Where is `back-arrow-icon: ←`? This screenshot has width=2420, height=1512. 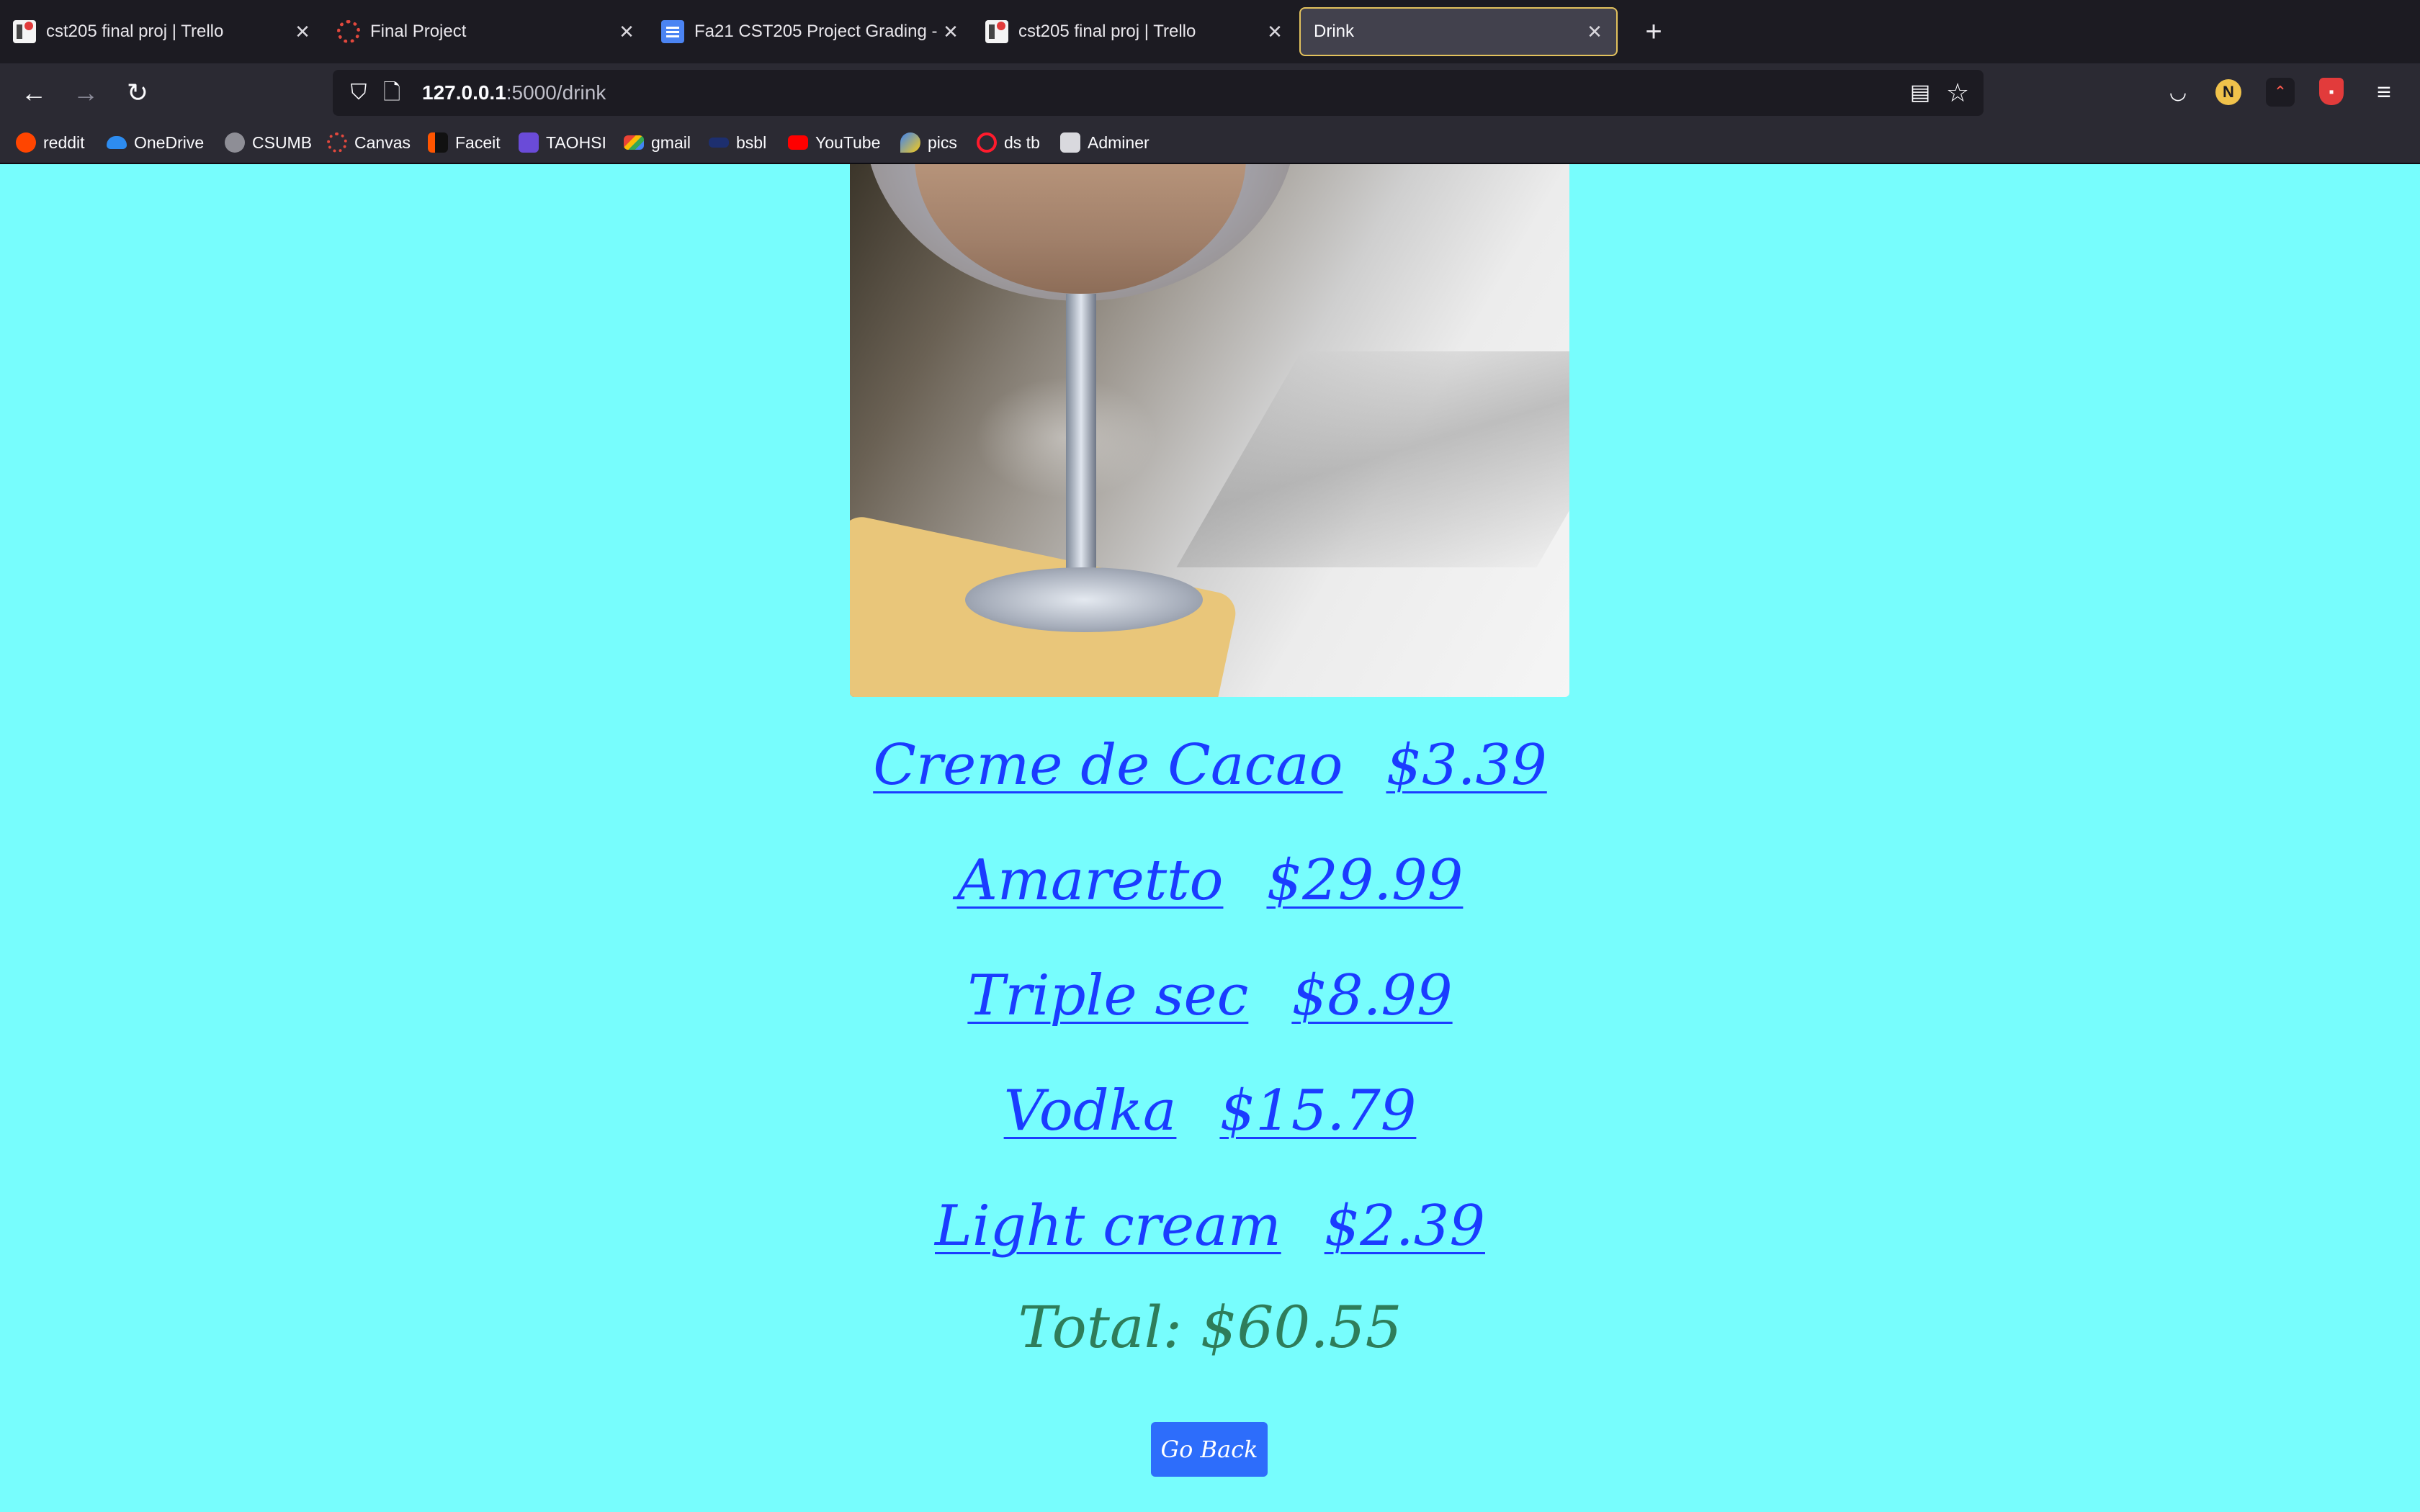 back-arrow-icon: ← is located at coordinates (33, 92).